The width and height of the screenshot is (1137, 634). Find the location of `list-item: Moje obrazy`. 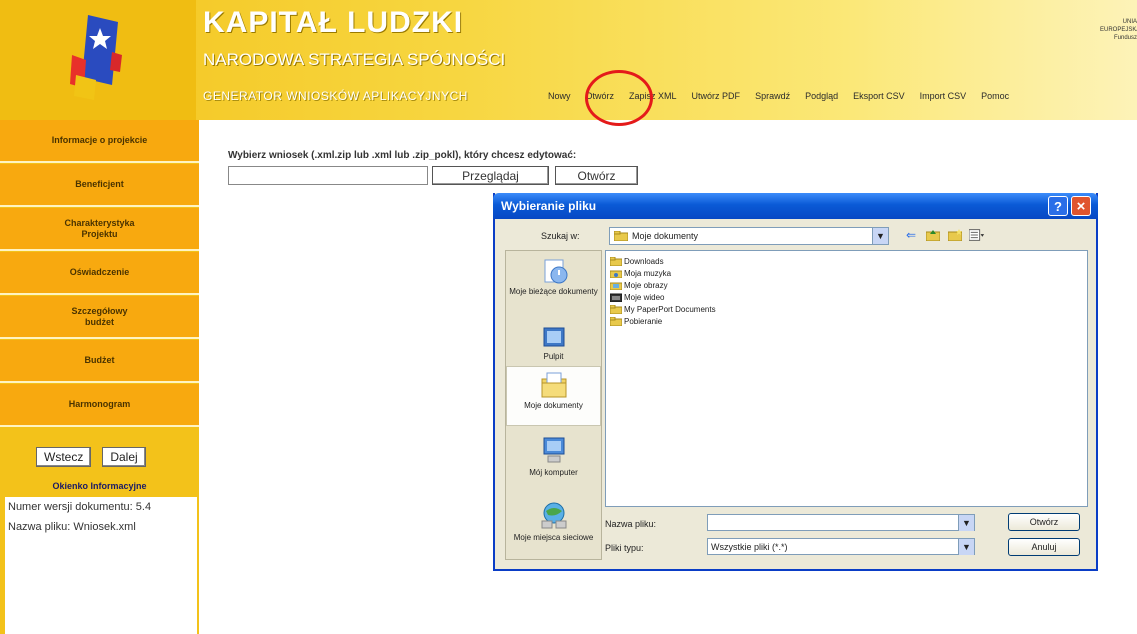

list-item: Moje obrazy is located at coordinates (639, 285).